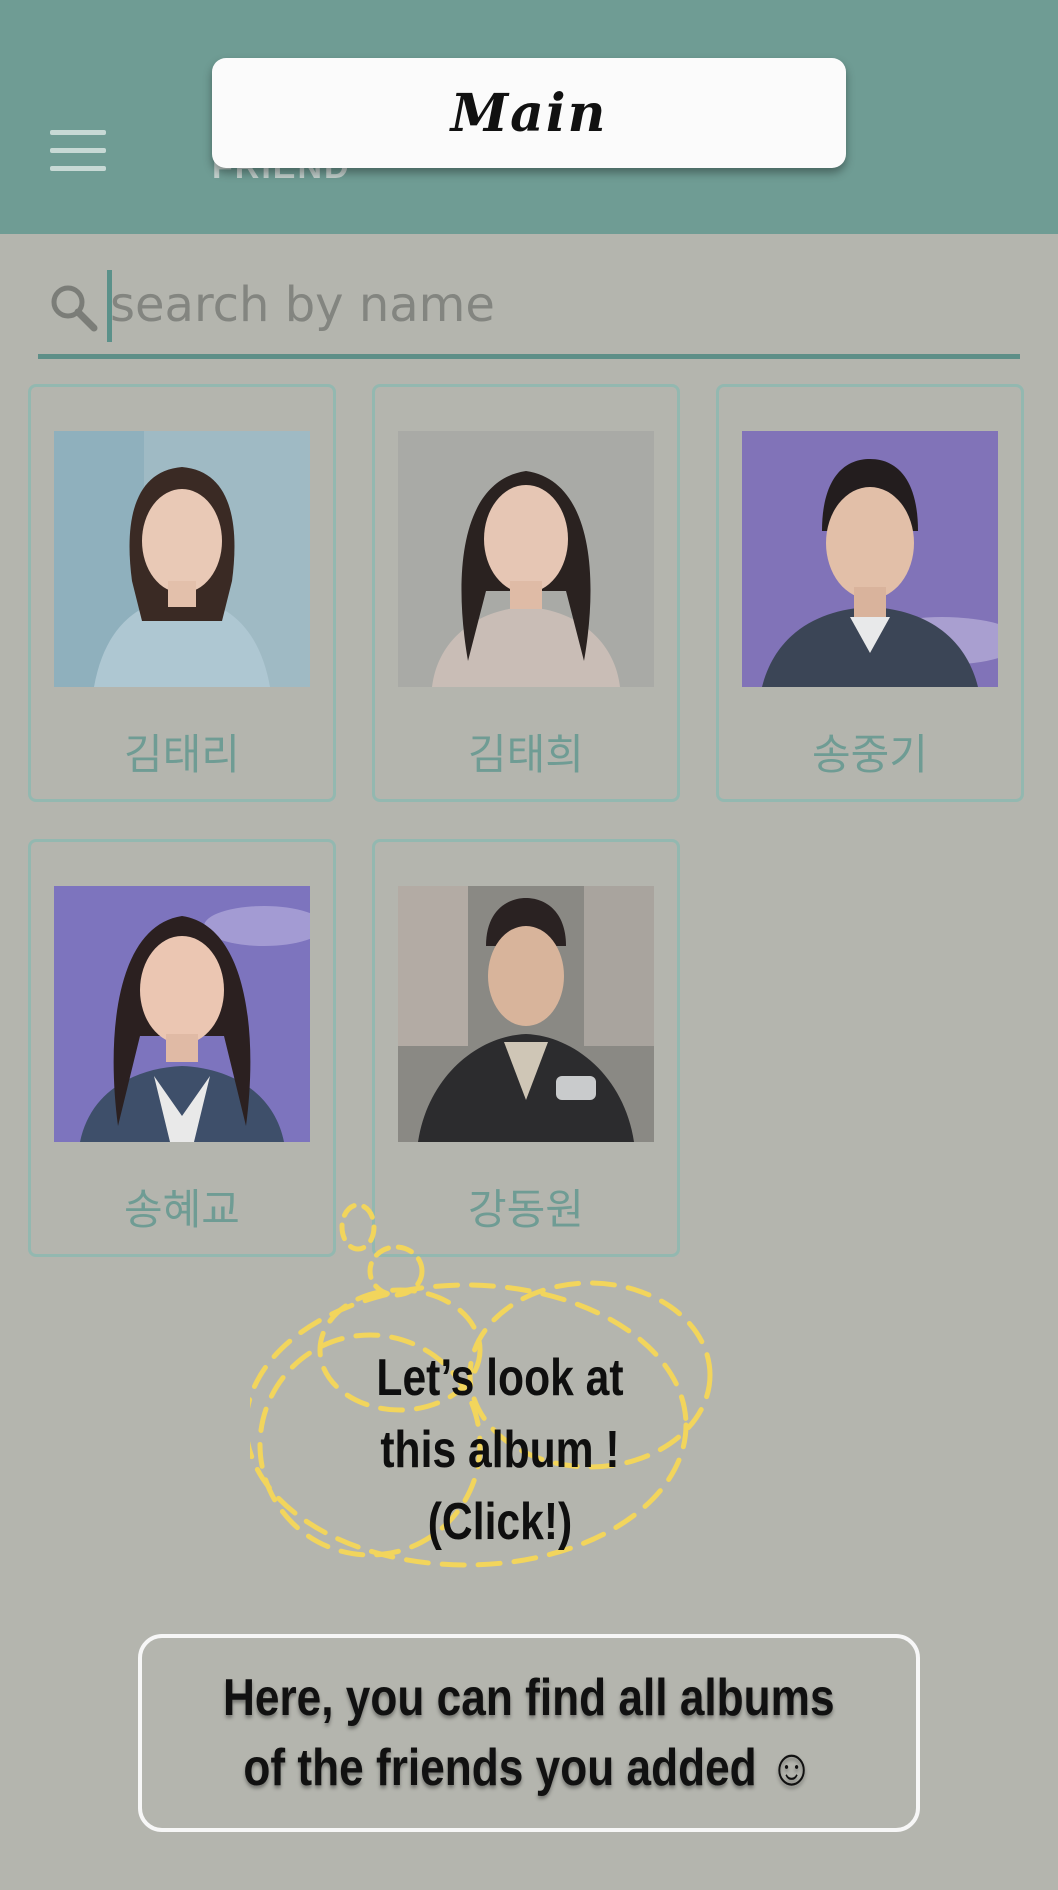  I want to click on main-title-card: Main, so click(529, 113).